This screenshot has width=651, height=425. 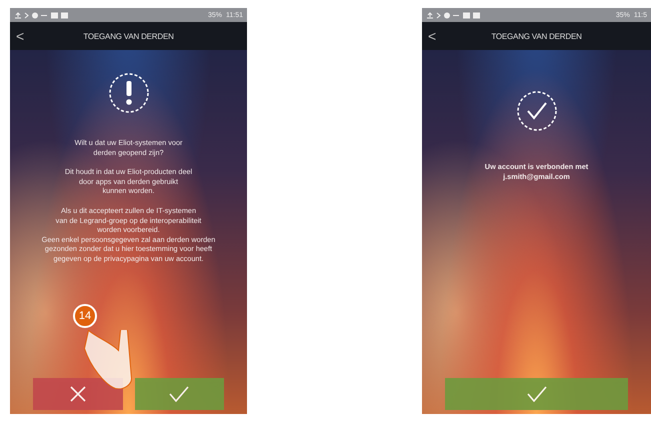 What do you see at coordinates (85, 316) in the screenshot?
I see `step-badge: 14` at bounding box center [85, 316].